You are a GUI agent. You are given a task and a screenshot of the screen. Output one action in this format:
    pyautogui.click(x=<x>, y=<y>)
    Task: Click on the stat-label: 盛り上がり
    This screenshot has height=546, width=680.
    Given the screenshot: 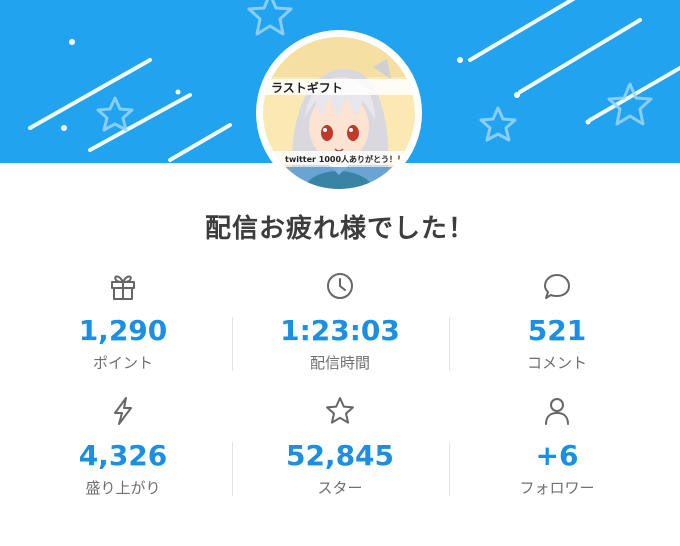 What is the action you would take?
    pyautogui.click(x=123, y=488)
    